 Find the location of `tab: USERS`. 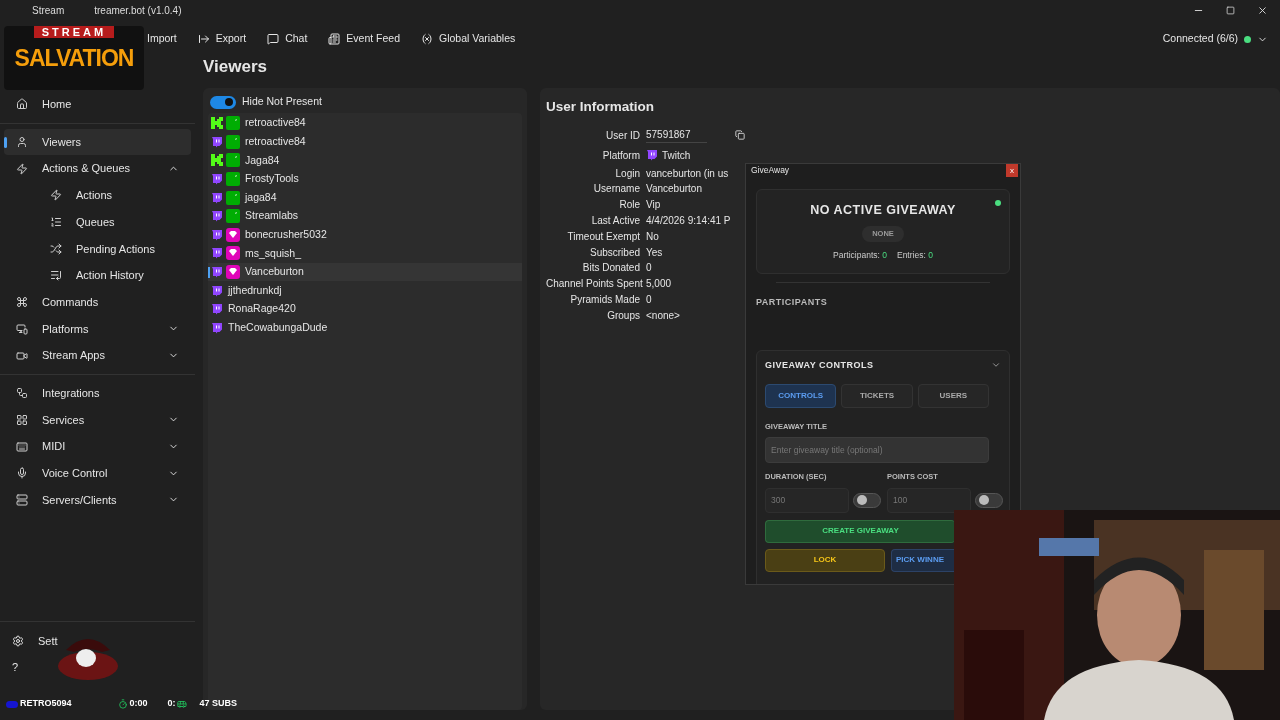

tab: USERS is located at coordinates (953, 396).